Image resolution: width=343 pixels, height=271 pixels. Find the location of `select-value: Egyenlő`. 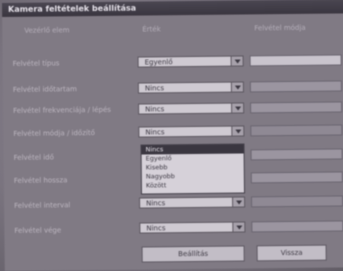

select-value: Egyenlő is located at coordinates (158, 62).